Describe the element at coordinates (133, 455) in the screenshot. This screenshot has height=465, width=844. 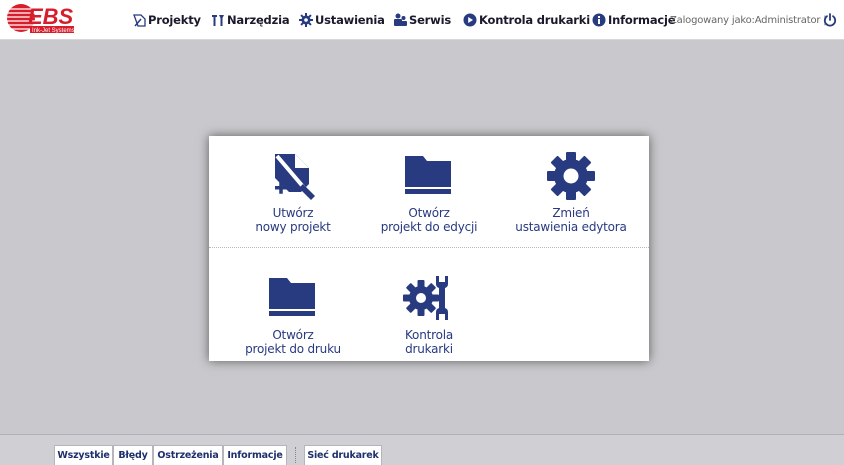
I see `tab-bledy: Błędy` at that location.